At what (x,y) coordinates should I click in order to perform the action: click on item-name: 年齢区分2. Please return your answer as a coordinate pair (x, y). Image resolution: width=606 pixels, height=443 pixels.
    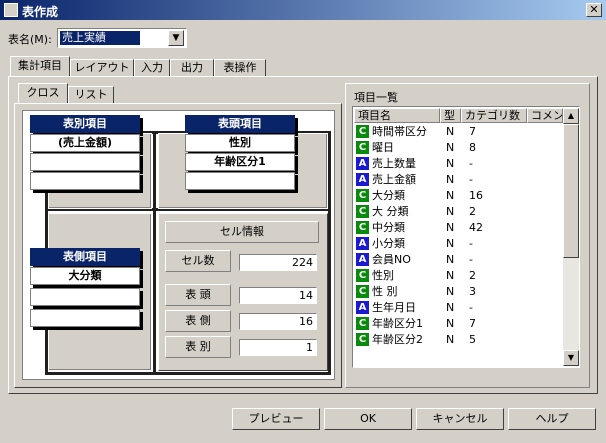
    Looking at the image, I should click on (397, 339).